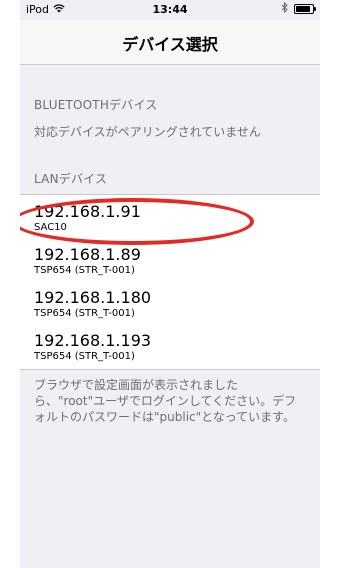 The height and width of the screenshot is (568, 340). I want to click on status-time: 13:44, so click(170, 9).